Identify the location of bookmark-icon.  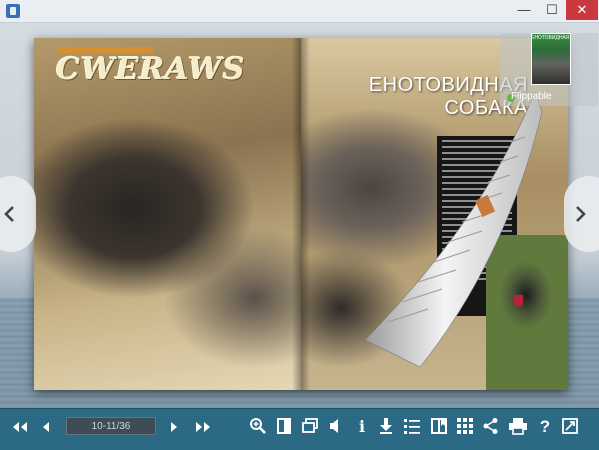
(439, 426).